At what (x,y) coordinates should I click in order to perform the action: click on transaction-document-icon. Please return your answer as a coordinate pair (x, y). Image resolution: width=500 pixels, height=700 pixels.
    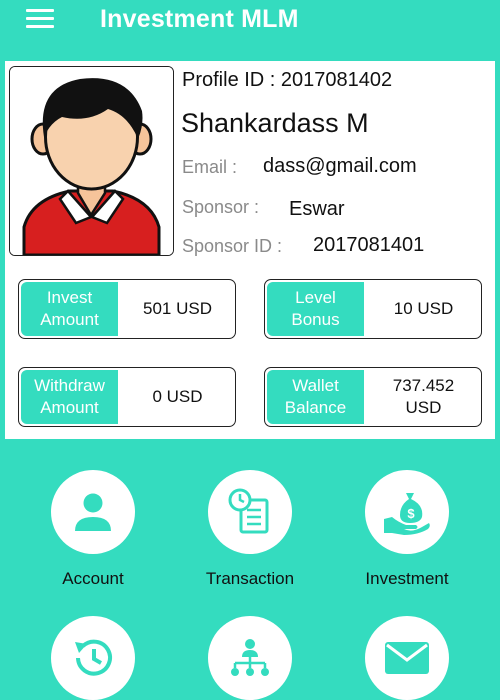
    Looking at the image, I should click on (248, 511).